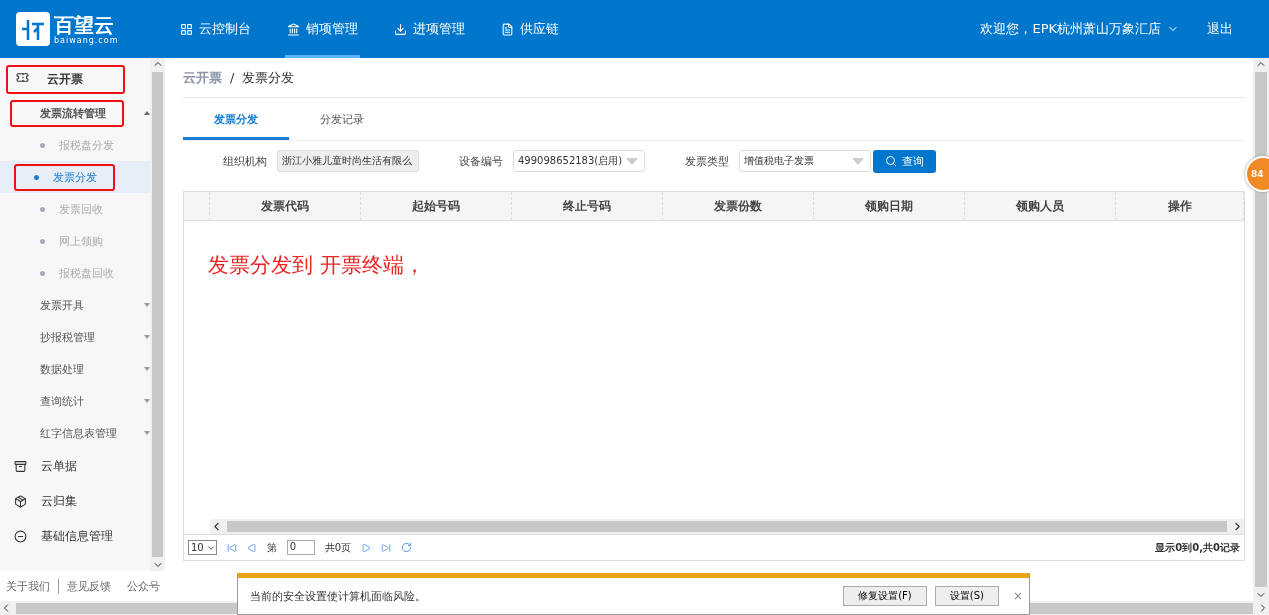  I want to click on column-header: 终止号码, so click(587, 206).